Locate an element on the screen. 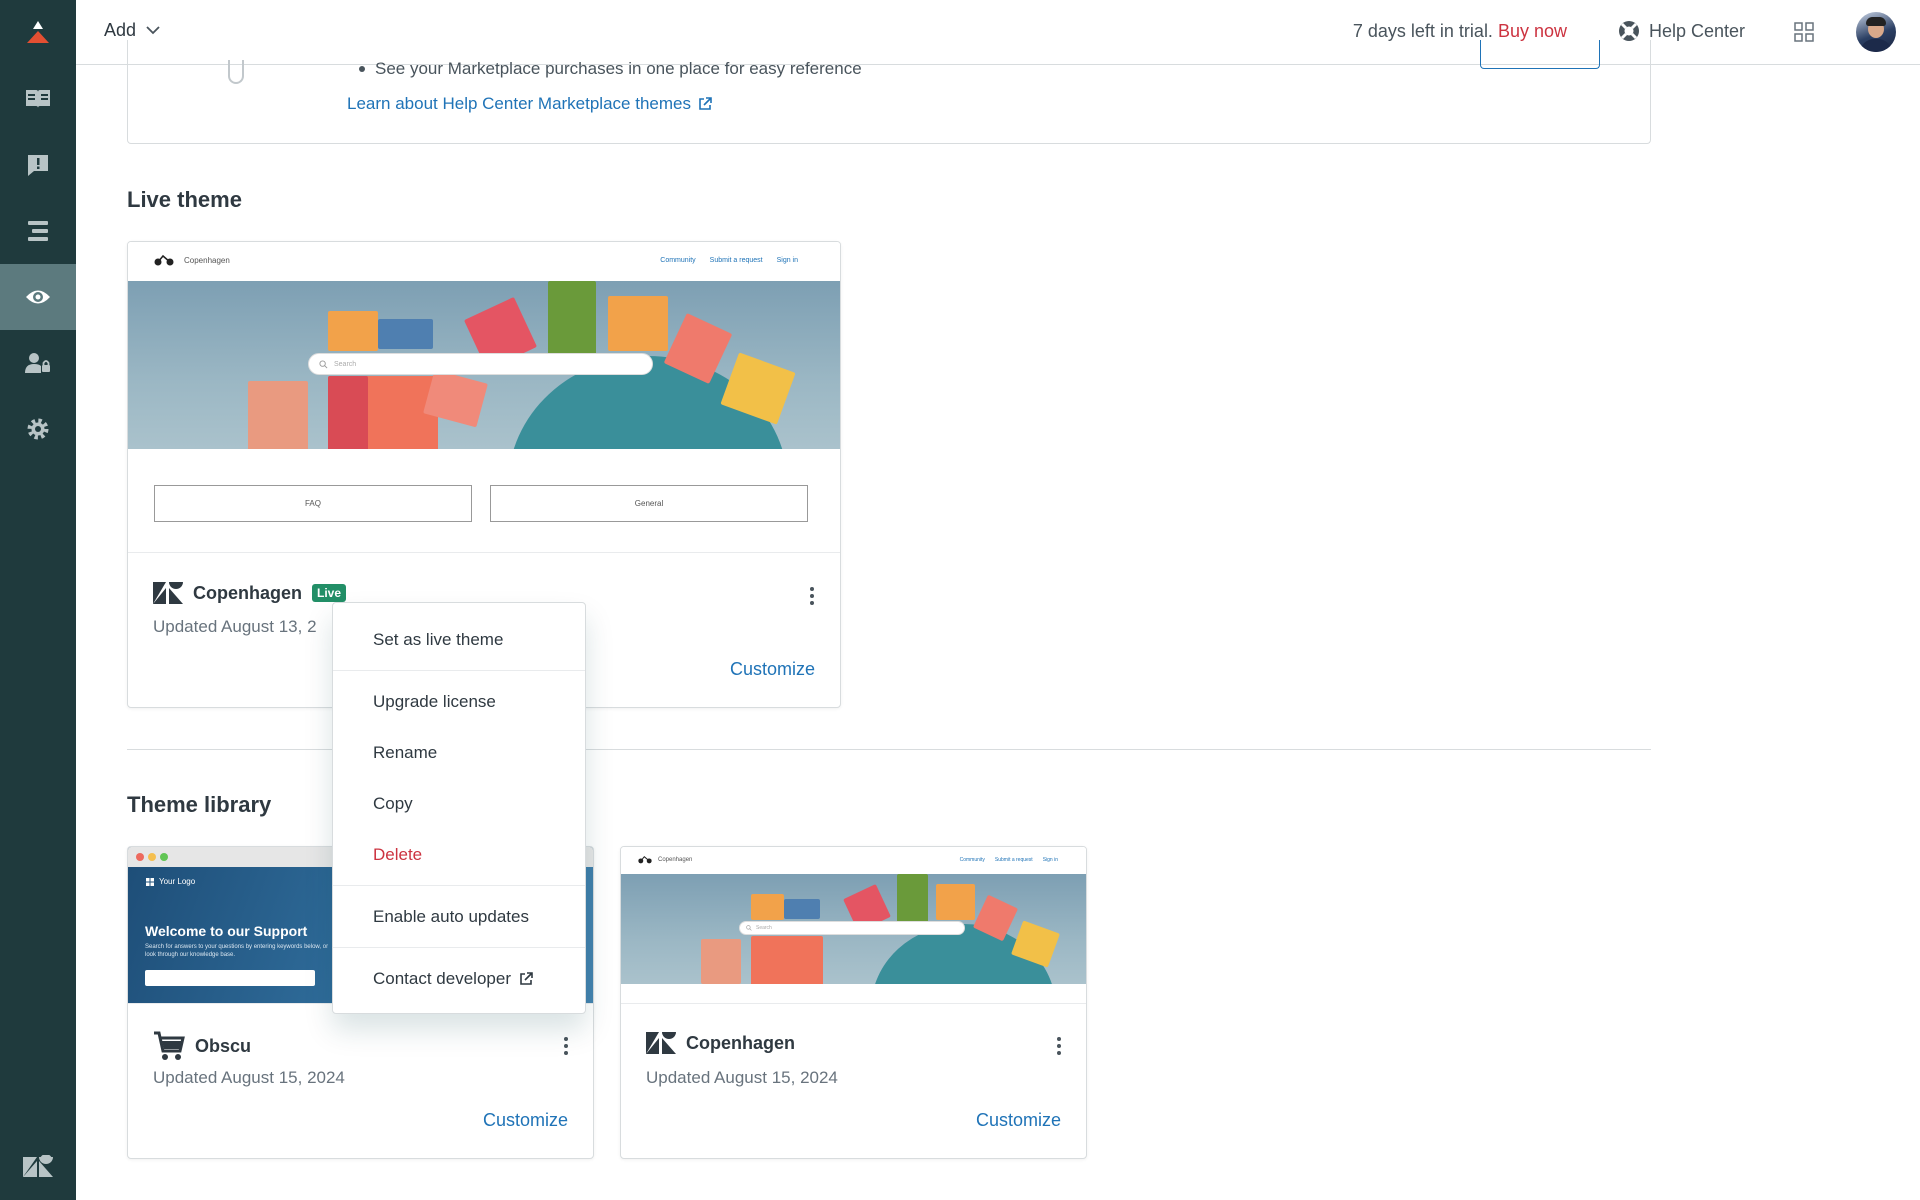 This screenshot has width=1920, height=1200. help-center-logo-icon is located at coordinates (38, 32).